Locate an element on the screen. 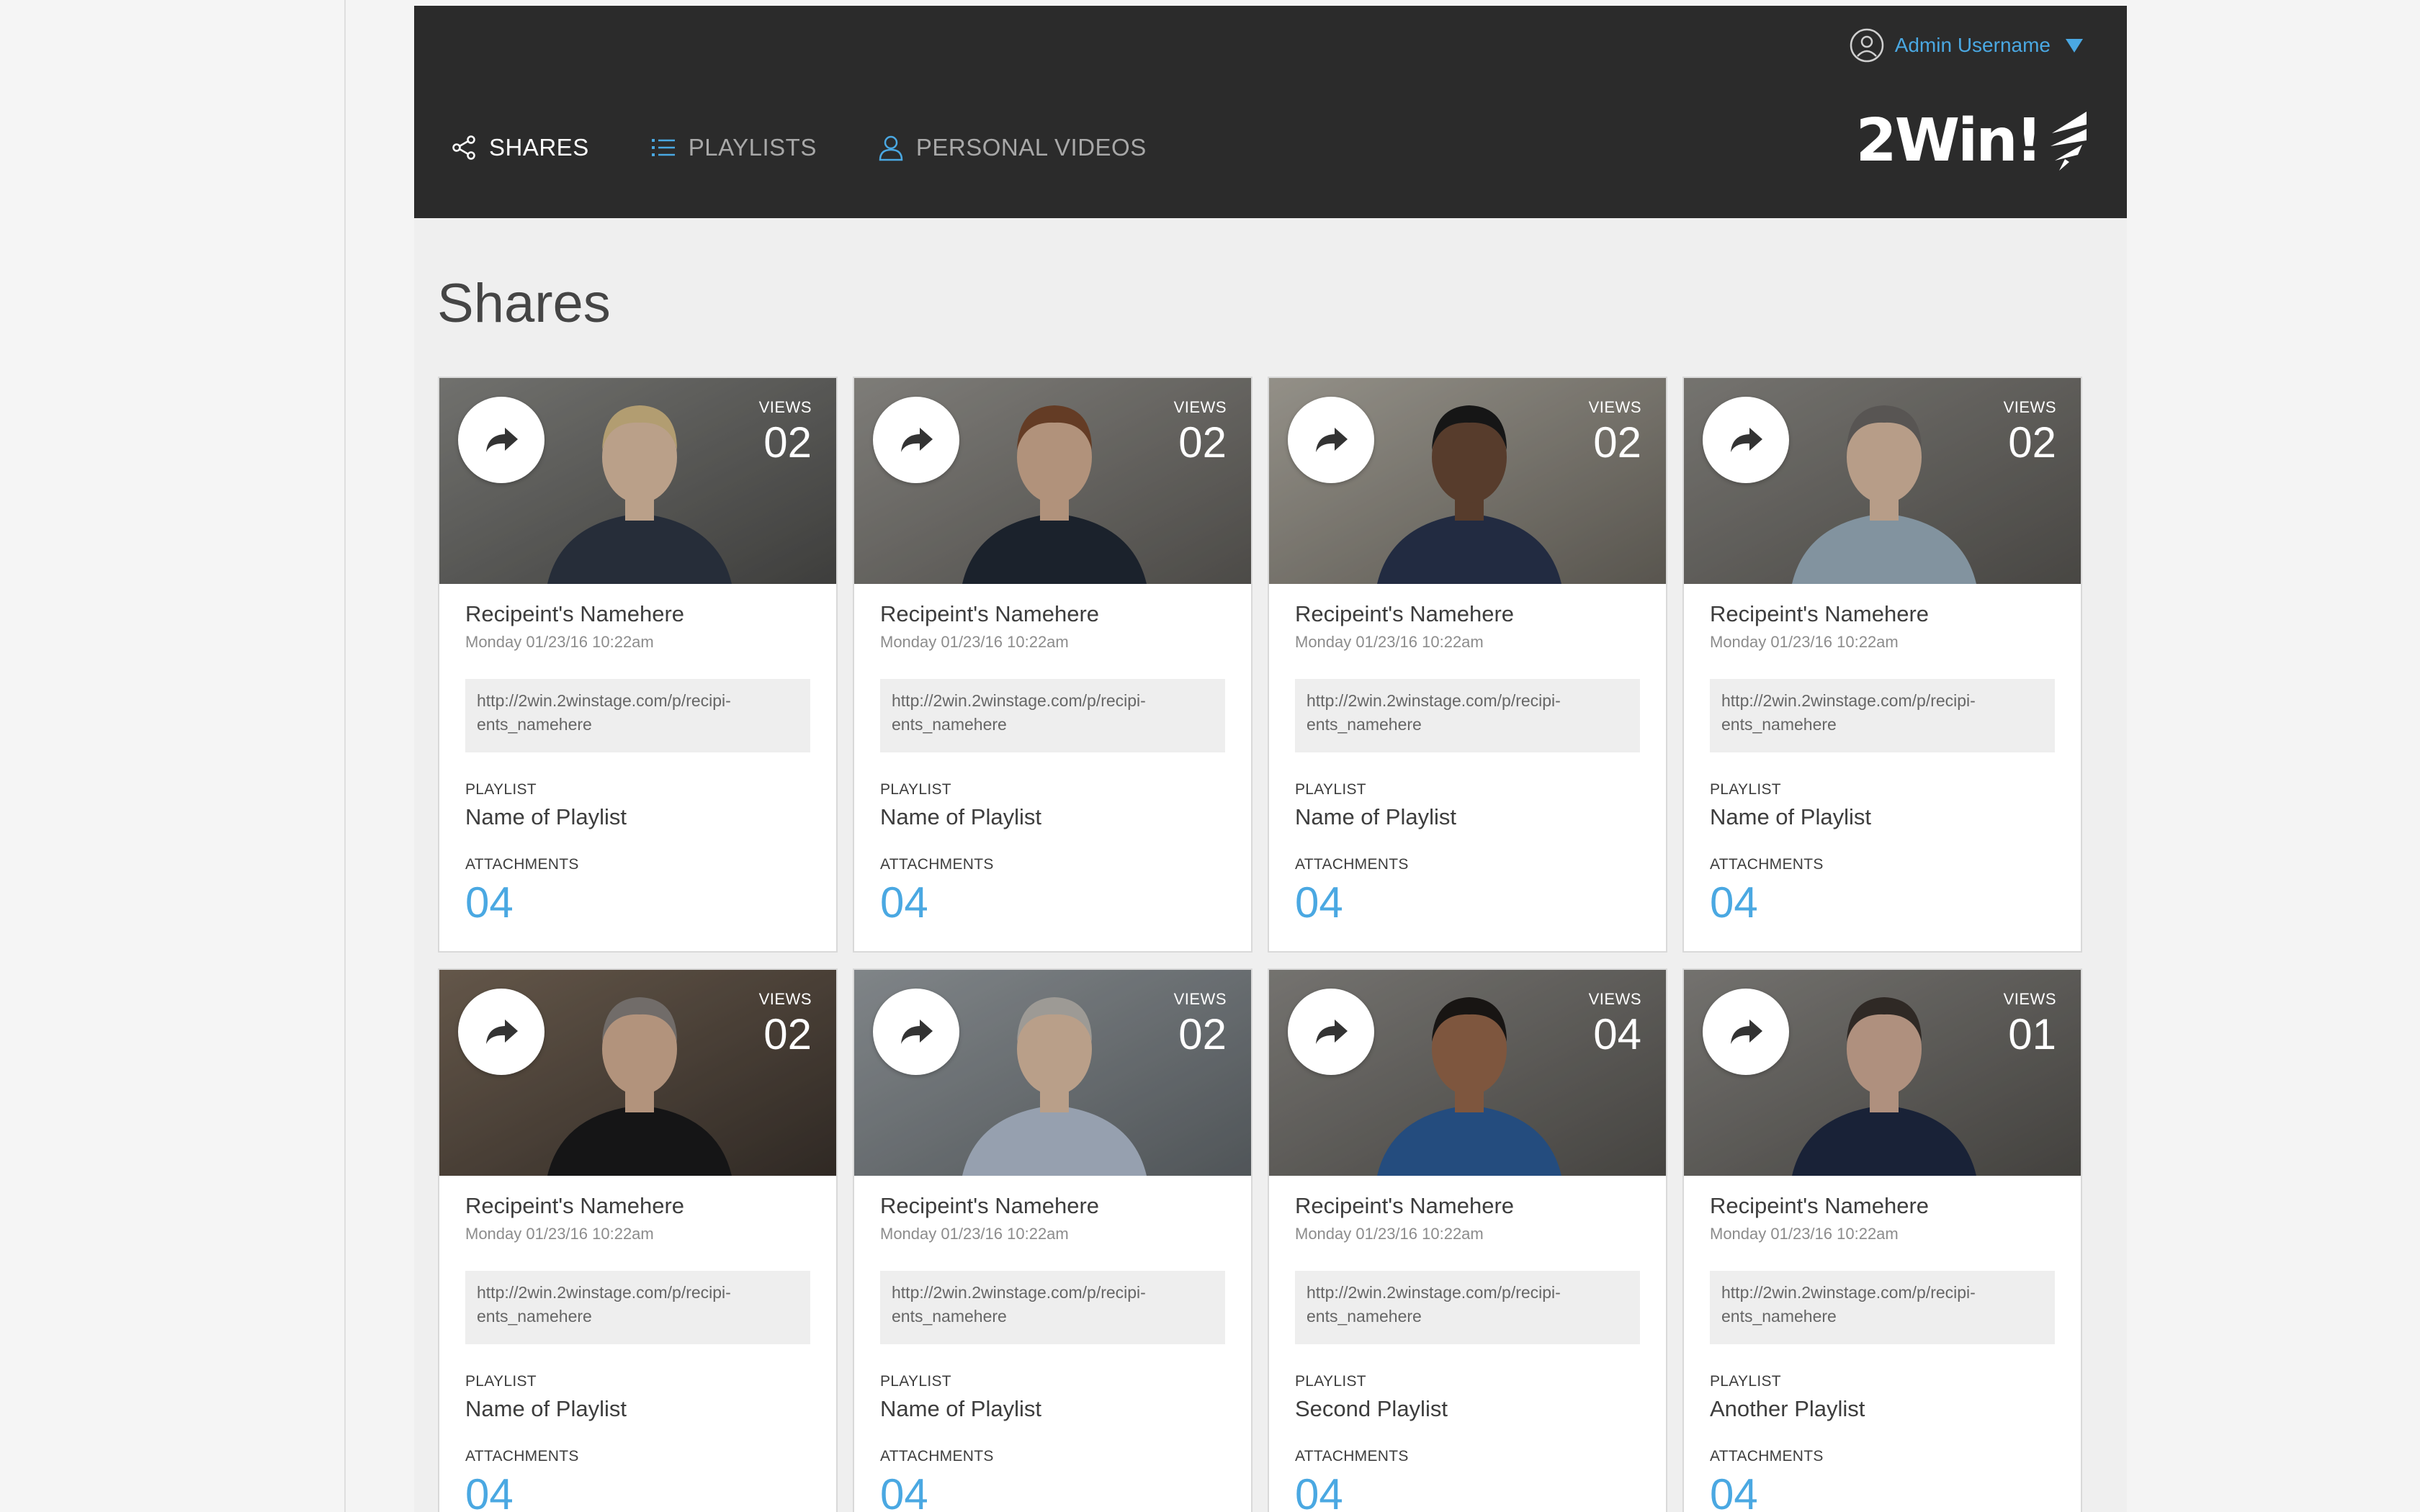 The image size is (2420, 1512). nav-personal-videos: PERSONAL VIDEOS is located at coordinates (1012, 147).